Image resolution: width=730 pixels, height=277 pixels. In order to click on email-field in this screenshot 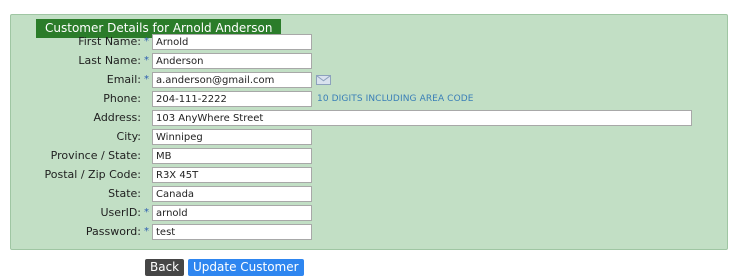, I will do `click(232, 80)`.